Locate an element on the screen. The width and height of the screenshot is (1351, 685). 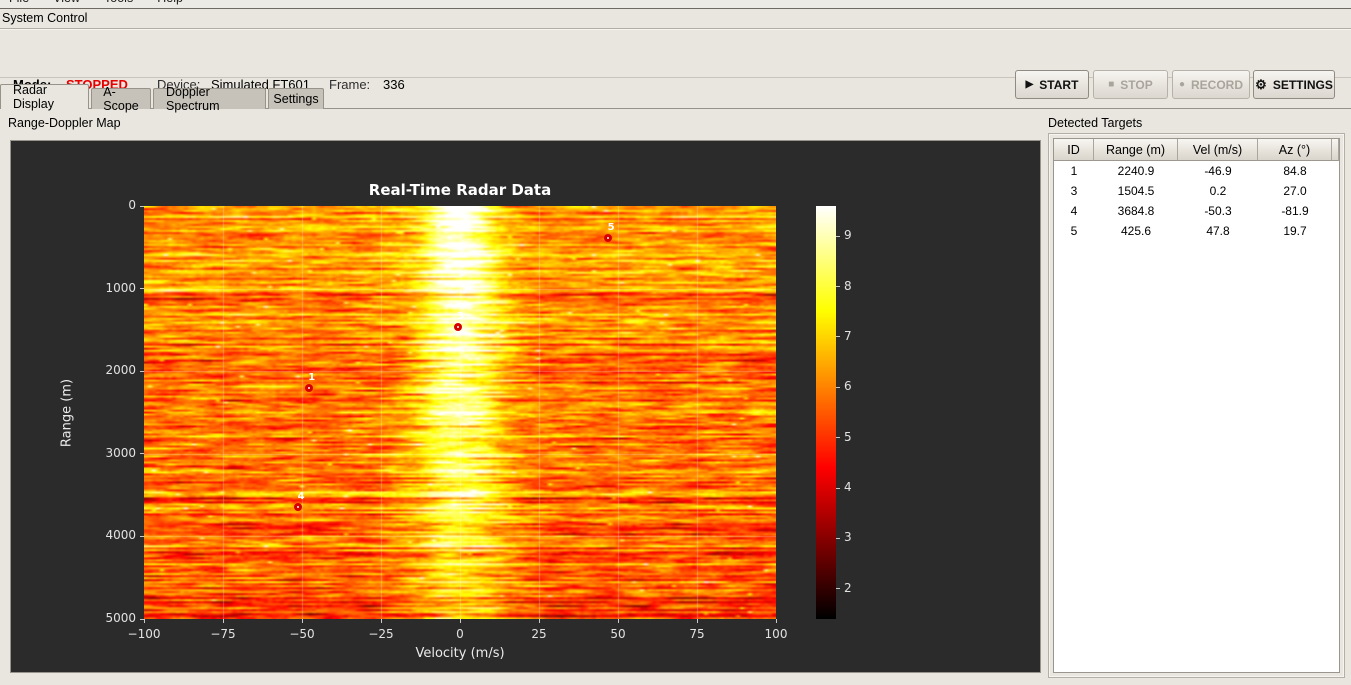
column-header-az: Az (°) is located at coordinates (1295, 150).